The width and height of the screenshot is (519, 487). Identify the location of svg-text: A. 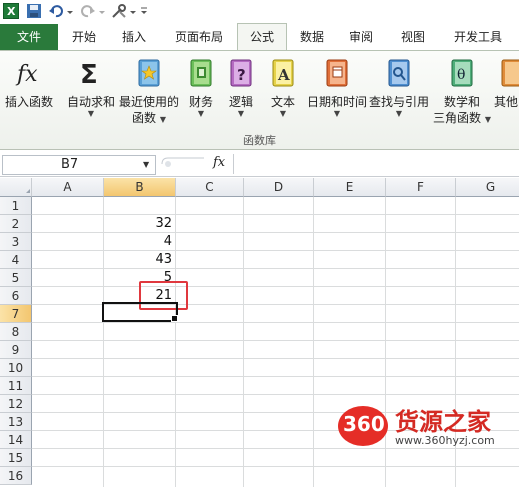
(283, 75).